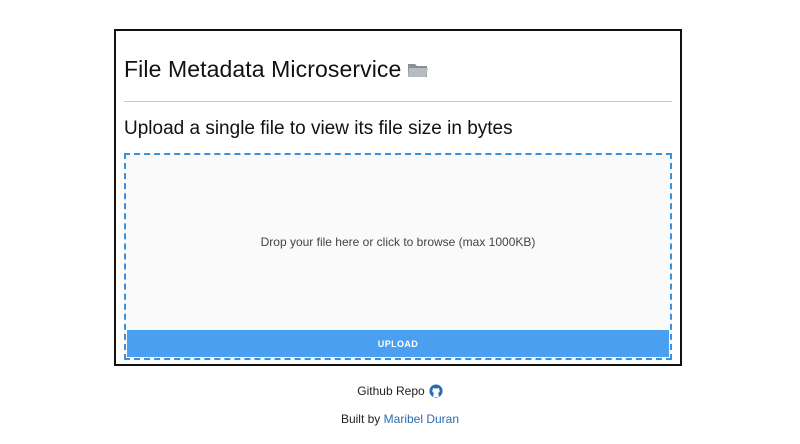 This screenshot has width=800, height=444. Describe the element at coordinates (263, 69) in the screenshot. I see `page-title: File Metadata Microservice` at that location.